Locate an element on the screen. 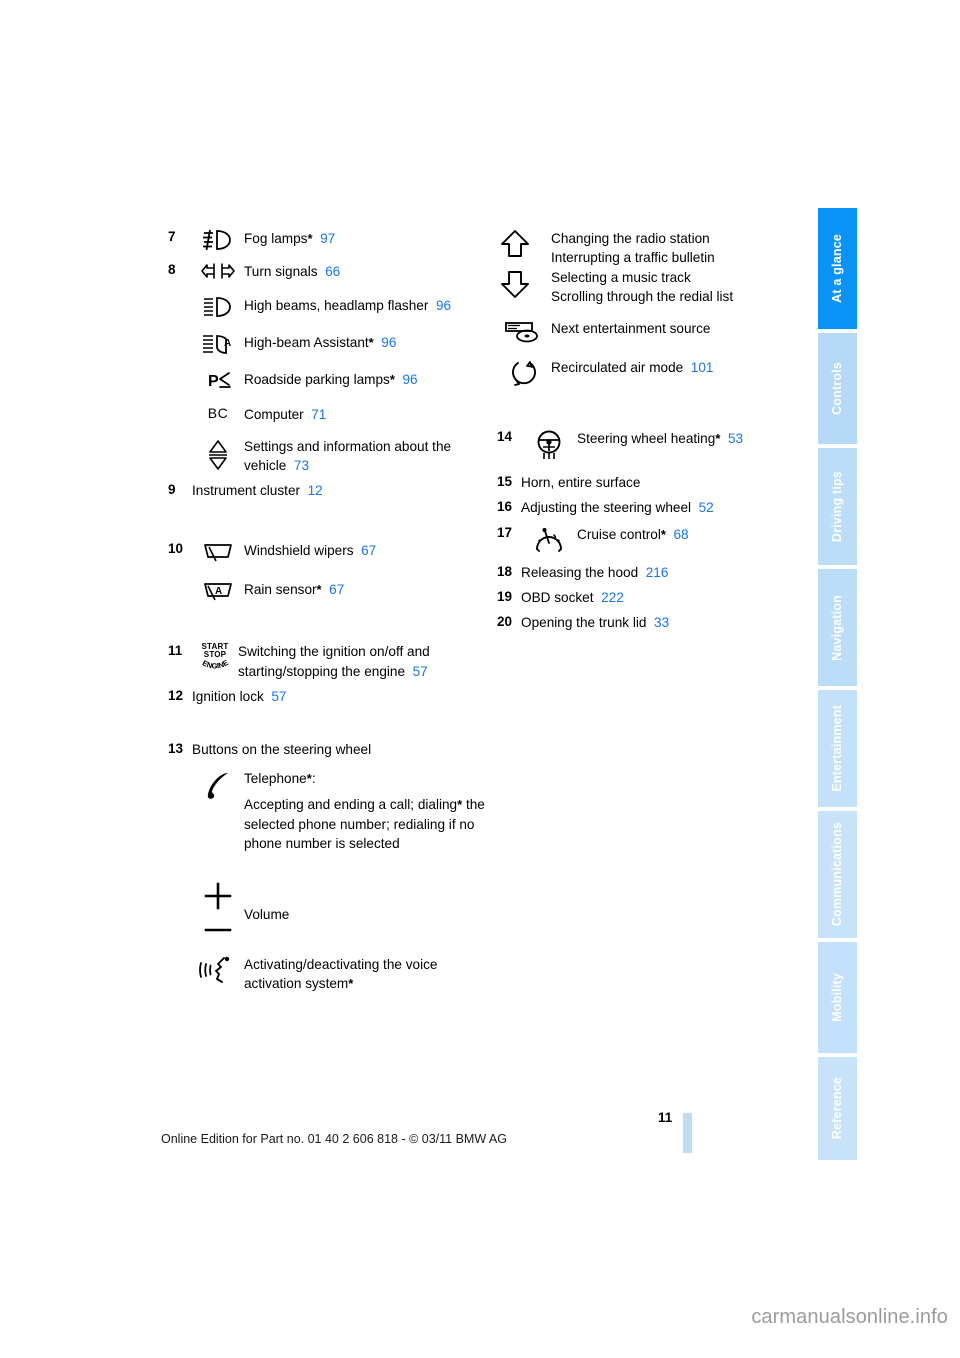 This screenshot has height=1358, width=960. list-item-text: OBD socket 222 is located at coordinates (664, 597).